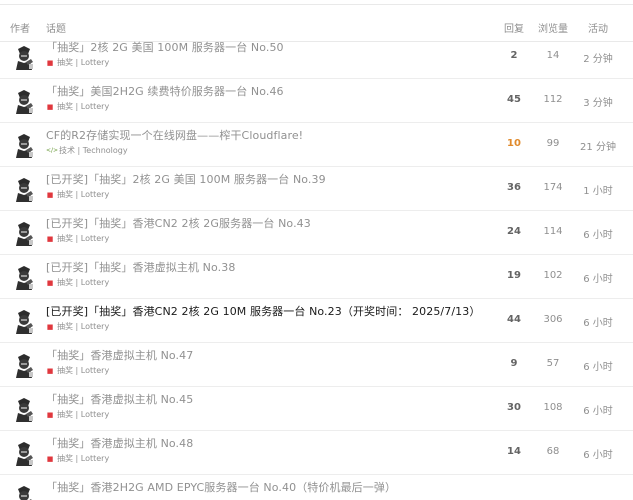 This screenshot has height=500, width=633. What do you see at coordinates (553, 143) in the screenshot?
I see `topic-views-count: 99` at bounding box center [553, 143].